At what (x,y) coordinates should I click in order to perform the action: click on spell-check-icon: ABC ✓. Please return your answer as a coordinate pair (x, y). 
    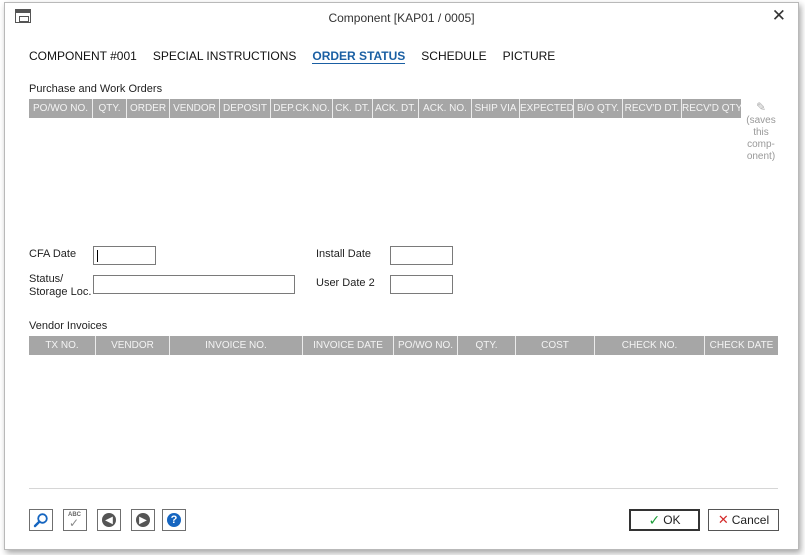
    Looking at the image, I should click on (75, 521).